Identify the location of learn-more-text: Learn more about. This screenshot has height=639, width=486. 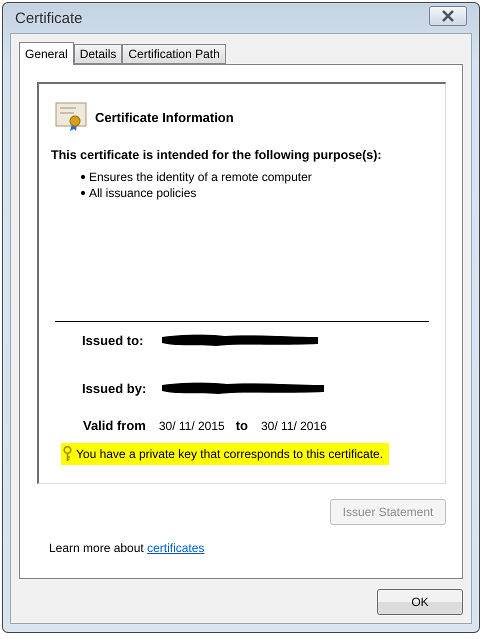
(96, 548).